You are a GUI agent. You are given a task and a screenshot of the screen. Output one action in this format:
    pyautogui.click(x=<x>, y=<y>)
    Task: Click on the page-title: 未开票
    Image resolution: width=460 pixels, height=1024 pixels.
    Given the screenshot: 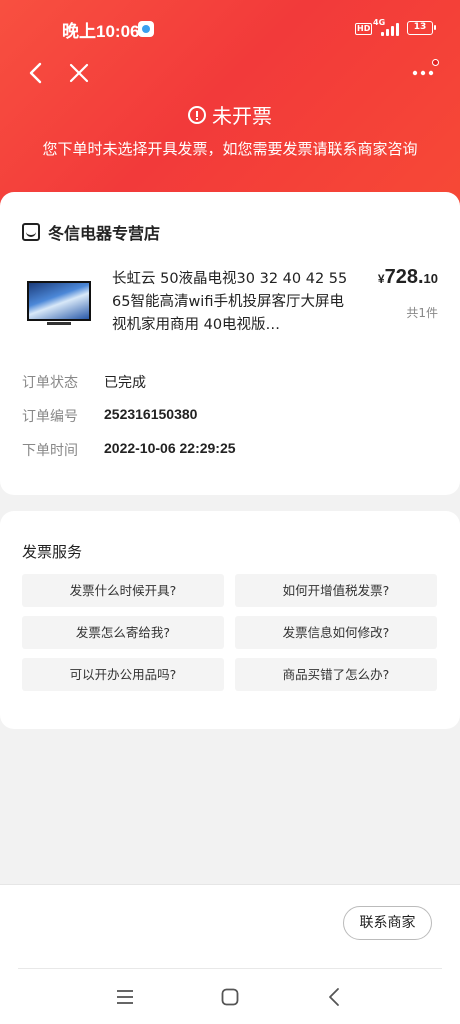 What is the action you would take?
    pyautogui.click(x=242, y=116)
    